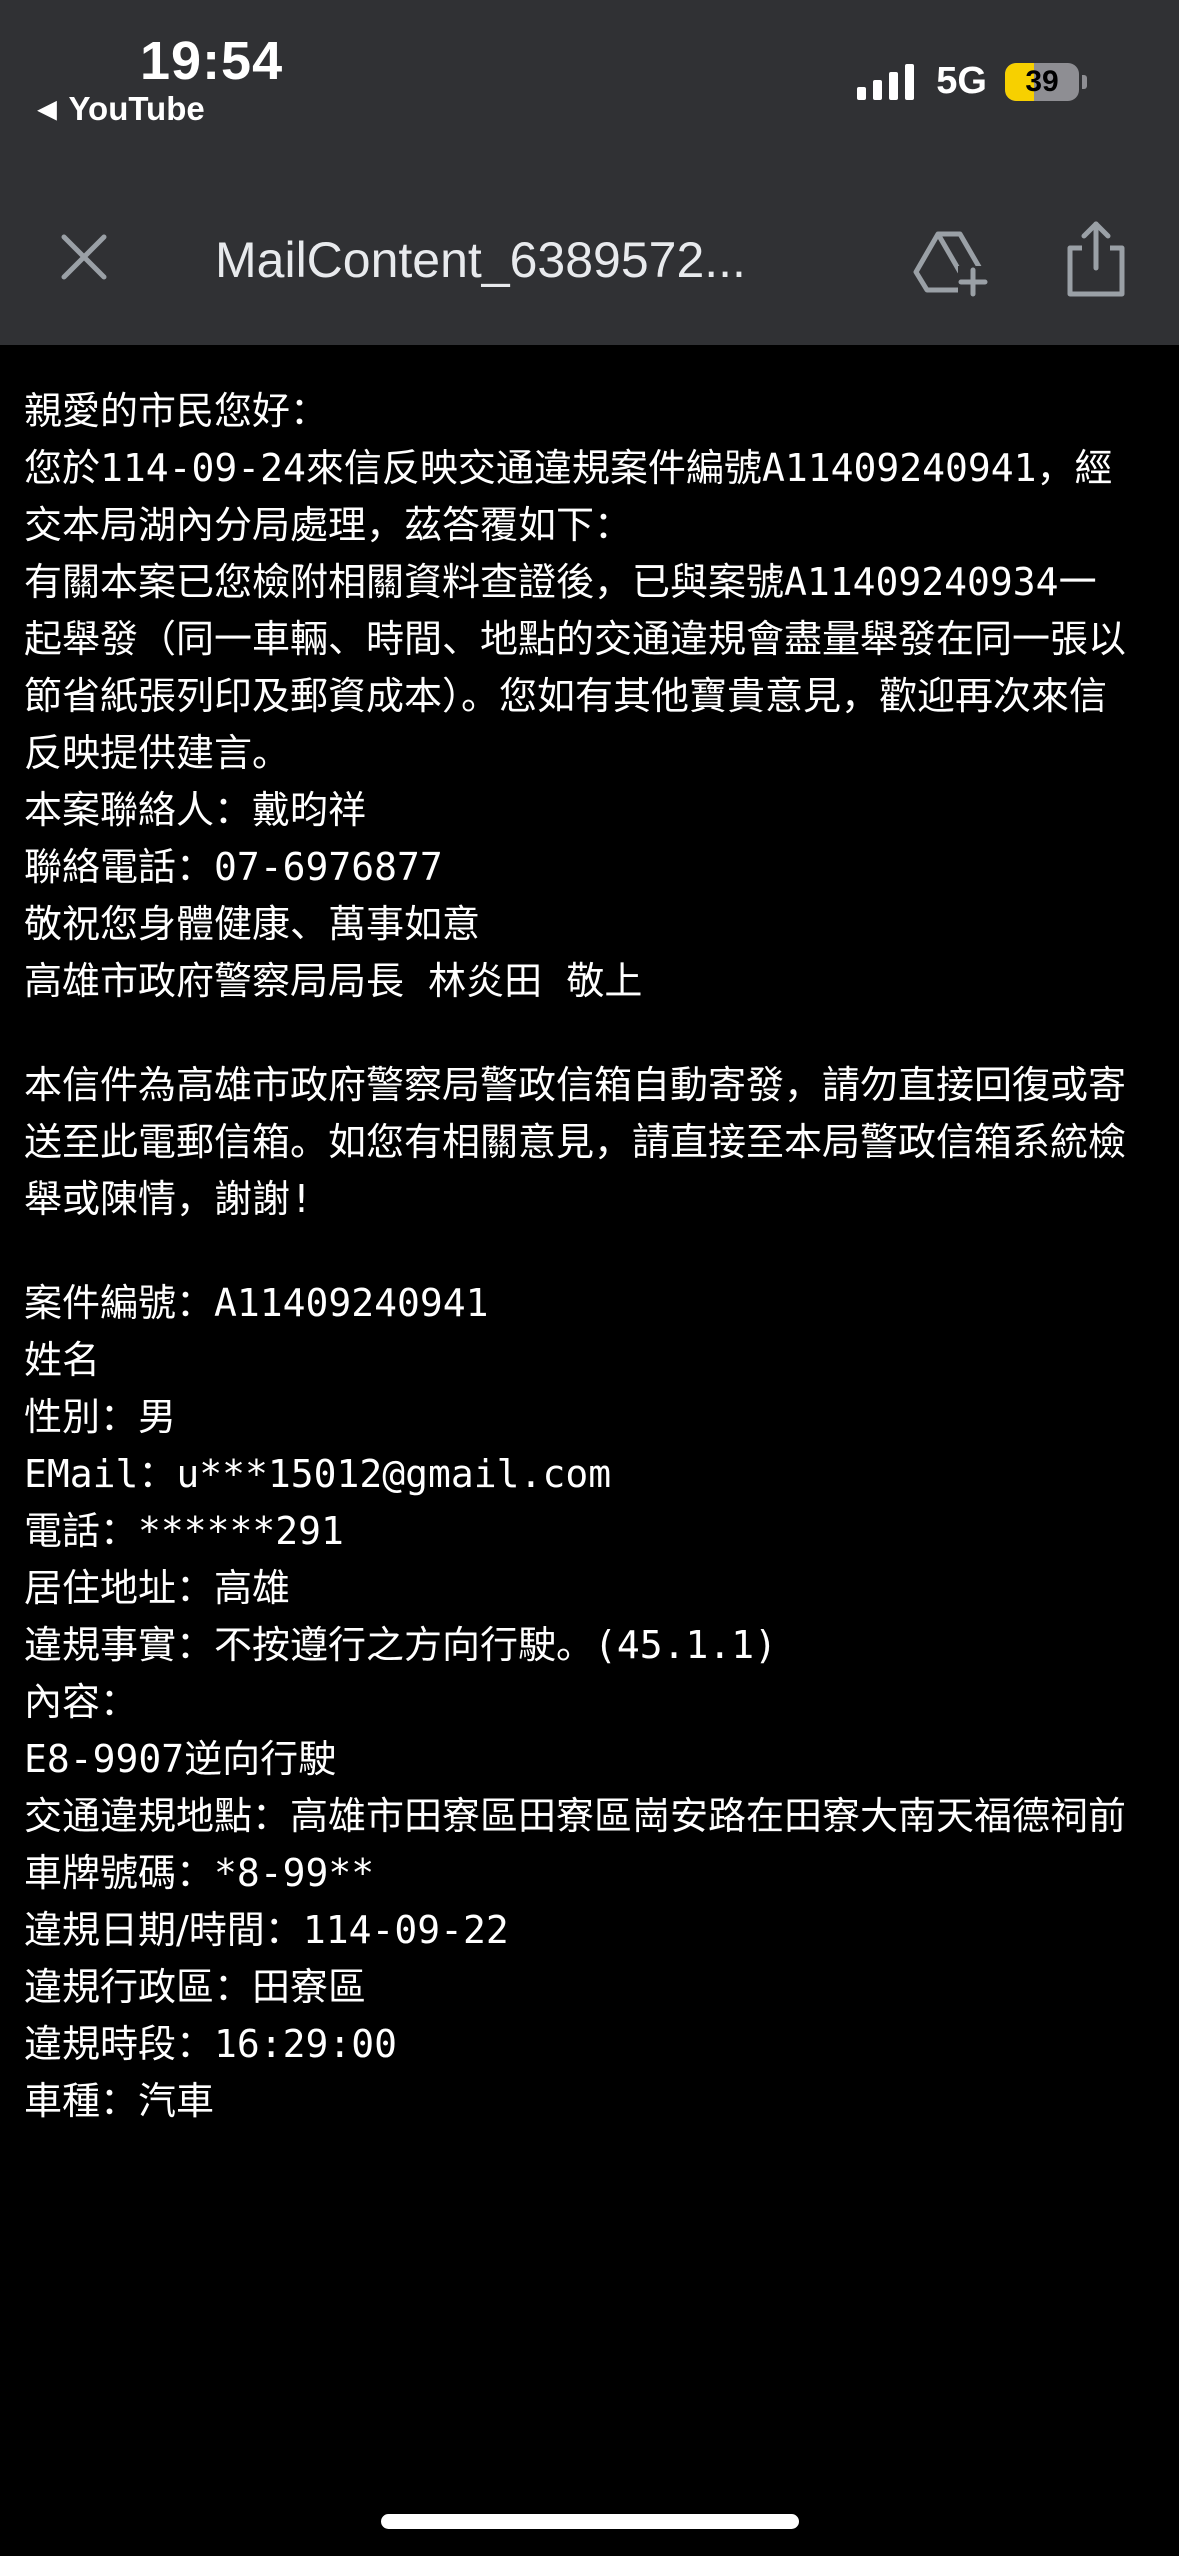  I want to click on case-content: E8-9907逆向行駛, so click(180, 1759).